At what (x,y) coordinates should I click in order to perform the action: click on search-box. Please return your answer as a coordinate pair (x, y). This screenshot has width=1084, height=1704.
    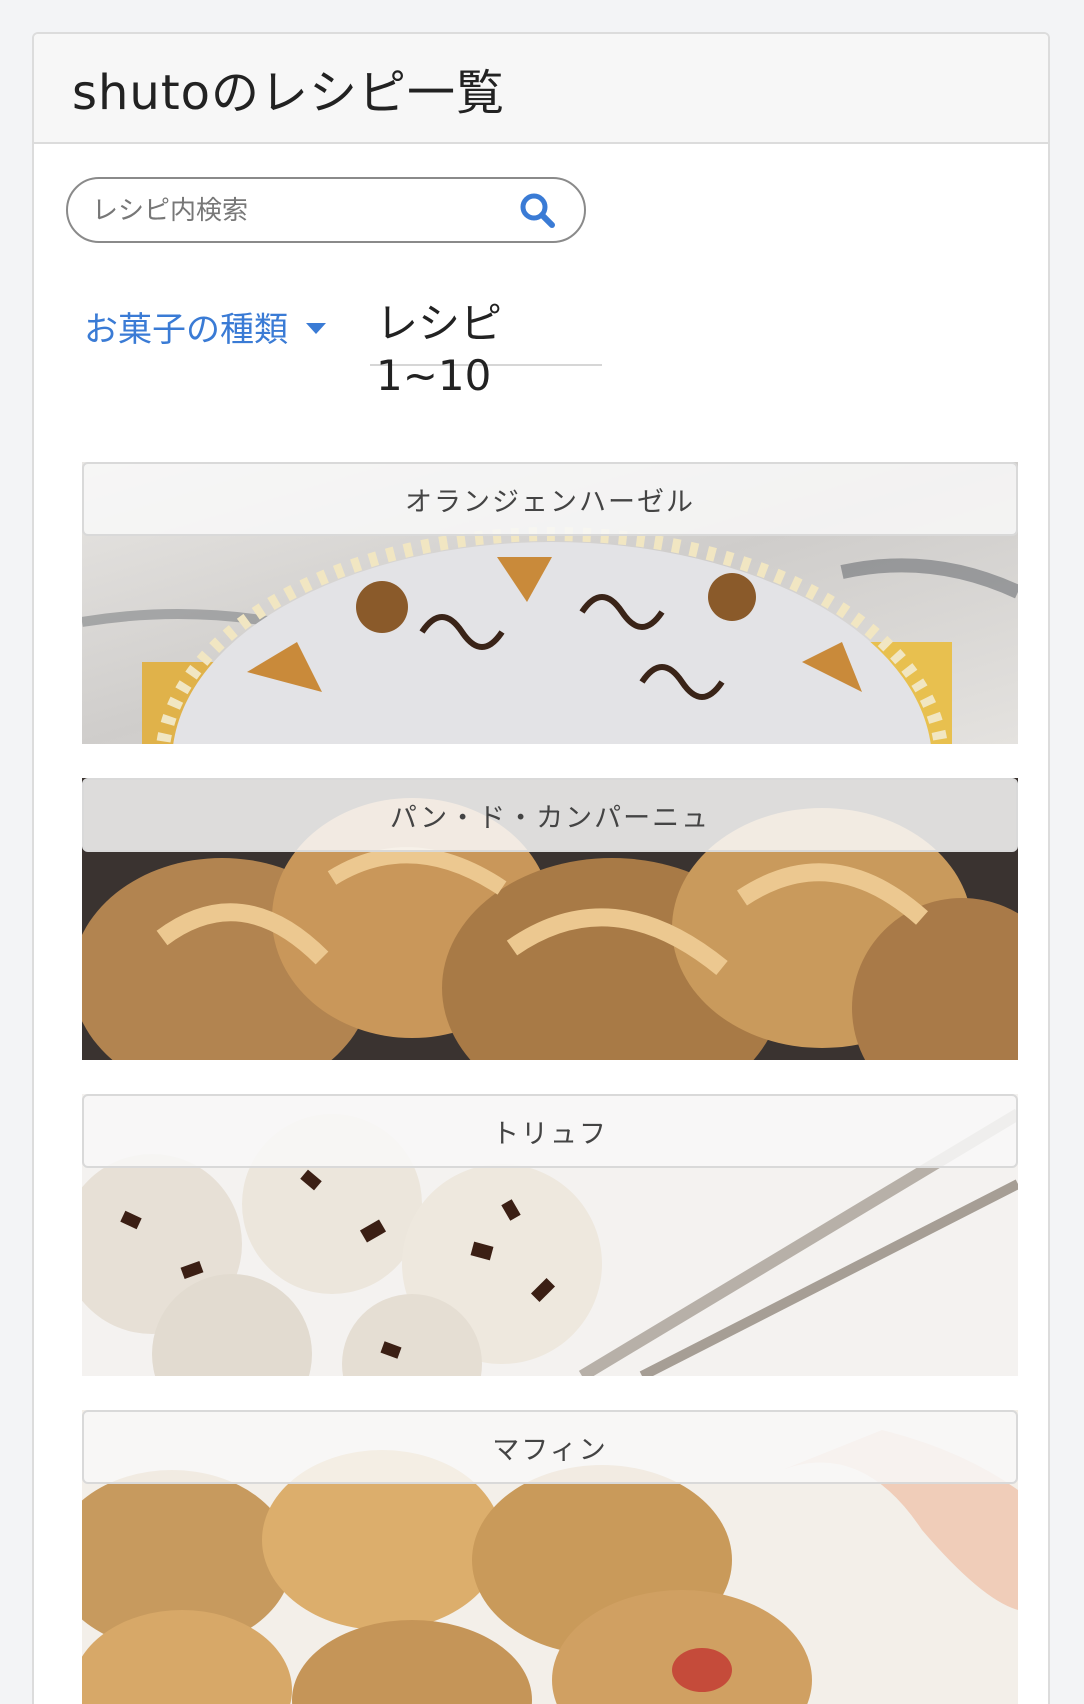
    Looking at the image, I should click on (326, 210).